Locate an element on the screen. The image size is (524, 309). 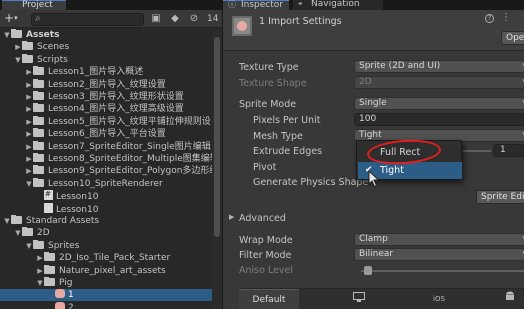
android-icon is located at coordinates (510, 295).